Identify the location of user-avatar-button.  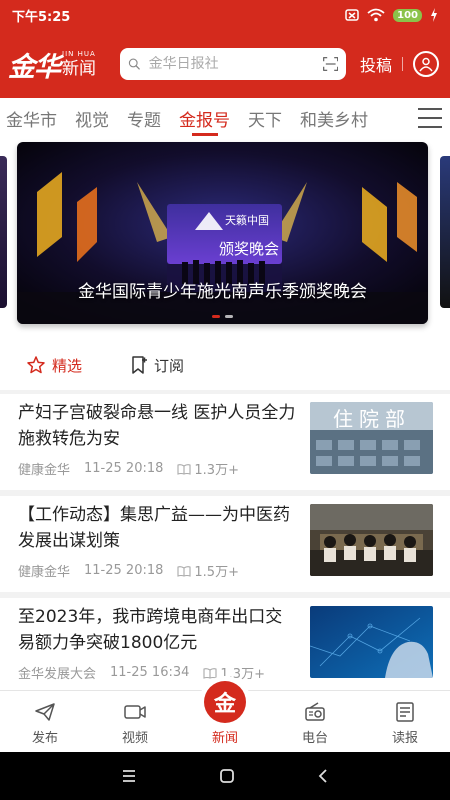
(426, 64).